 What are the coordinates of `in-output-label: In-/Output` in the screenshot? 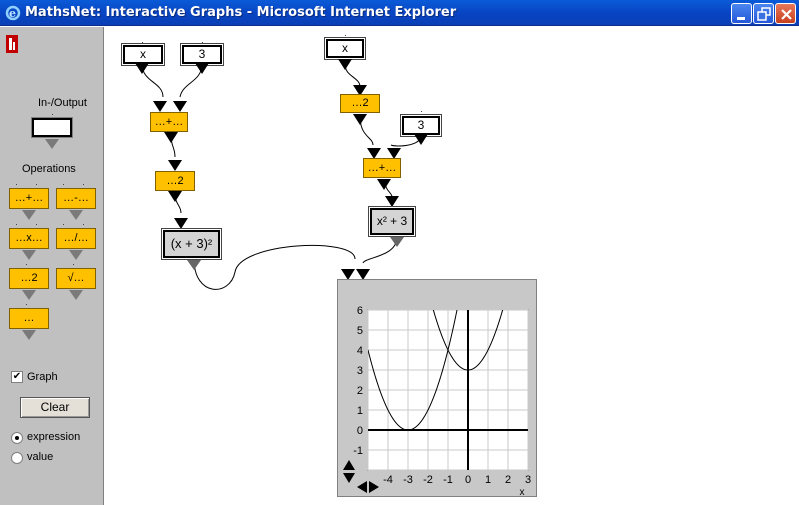 It's located at (62, 103).